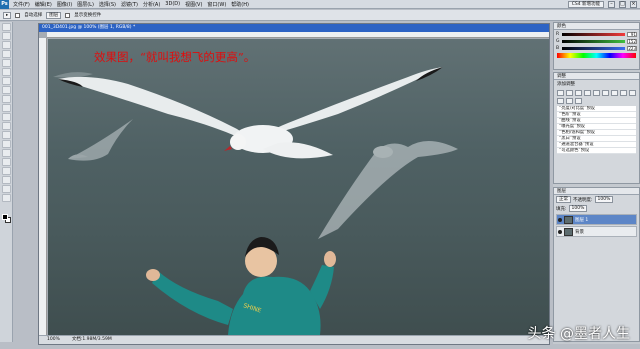 The width and height of the screenshot is (640, 349). I want to click on minimize-button: –, so click(611, 4).